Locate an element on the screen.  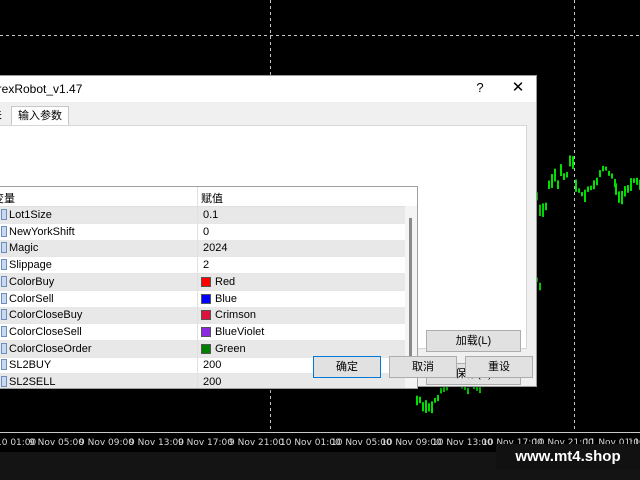
title-bar: orexRobot_v1.47 ? ✕ is located at coordinates (268, 89).